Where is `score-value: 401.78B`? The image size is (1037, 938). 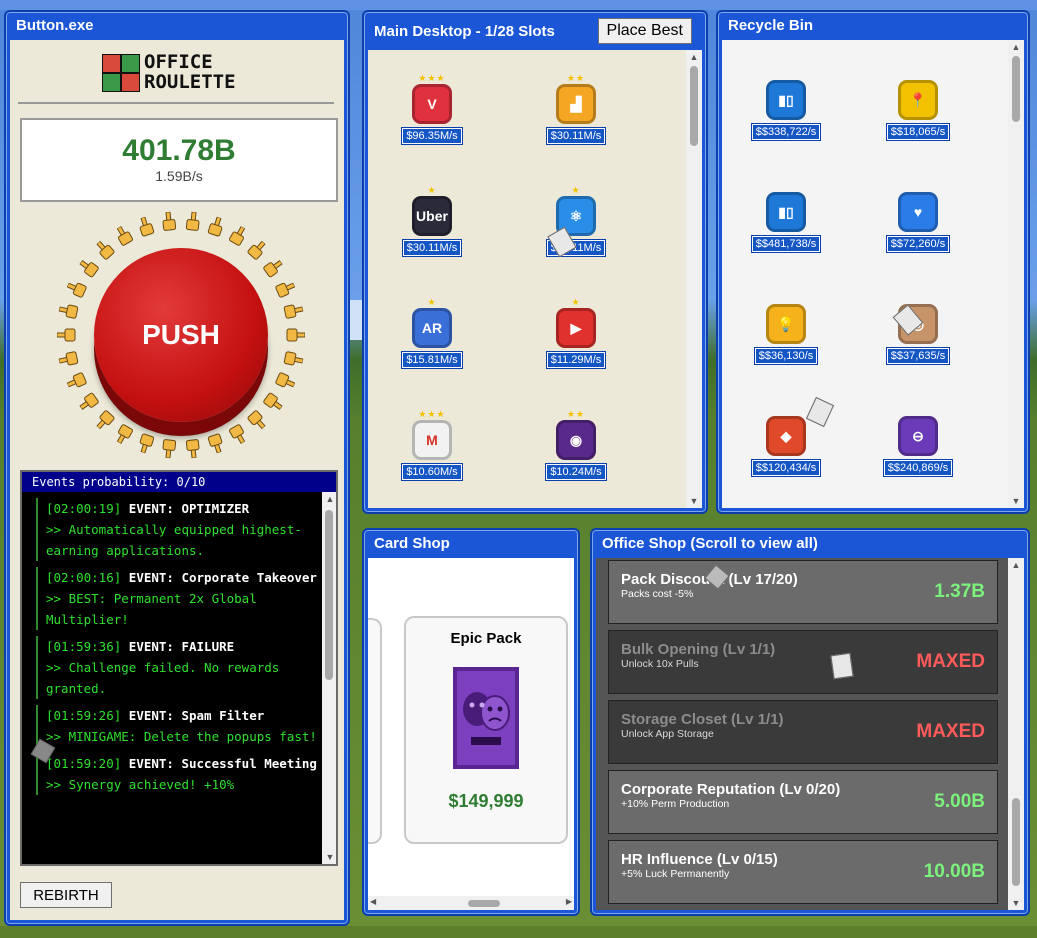 score-value: 401.78B is located at coordinates (179, 150).